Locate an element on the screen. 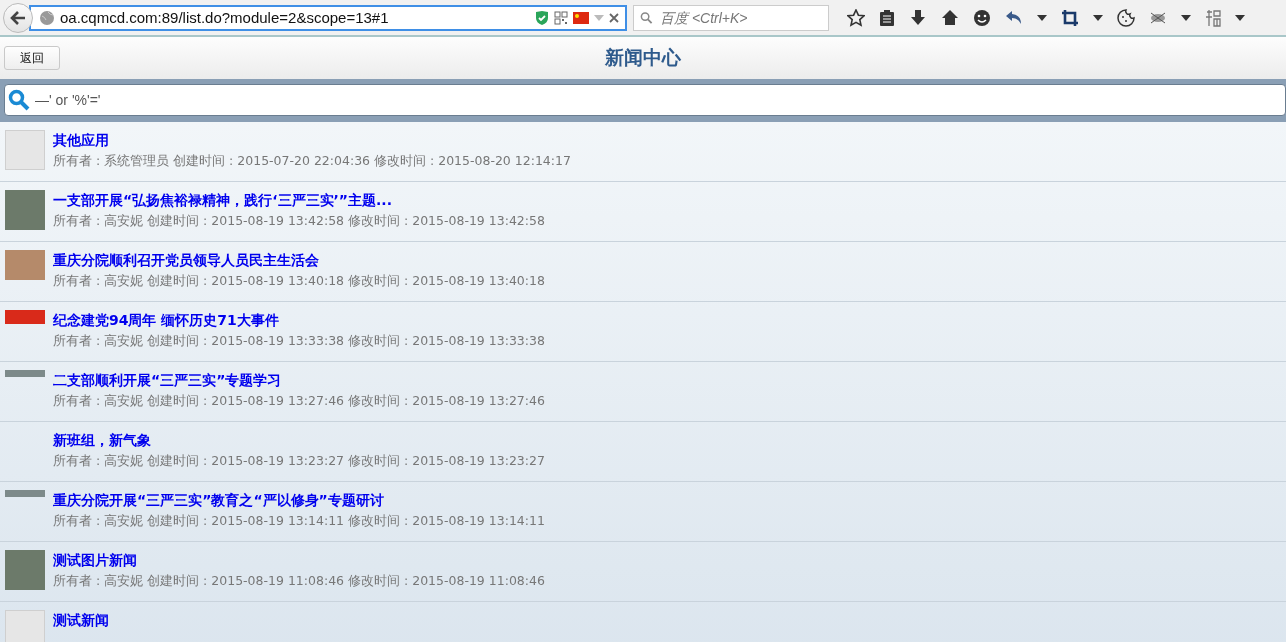  news-meta-text: 所有者 : 高安妮 创建时间 : 2015-08-19 11:08:46 修改时间 : 2015-08-19 11:08:46 is located at coordinates (299, 581).